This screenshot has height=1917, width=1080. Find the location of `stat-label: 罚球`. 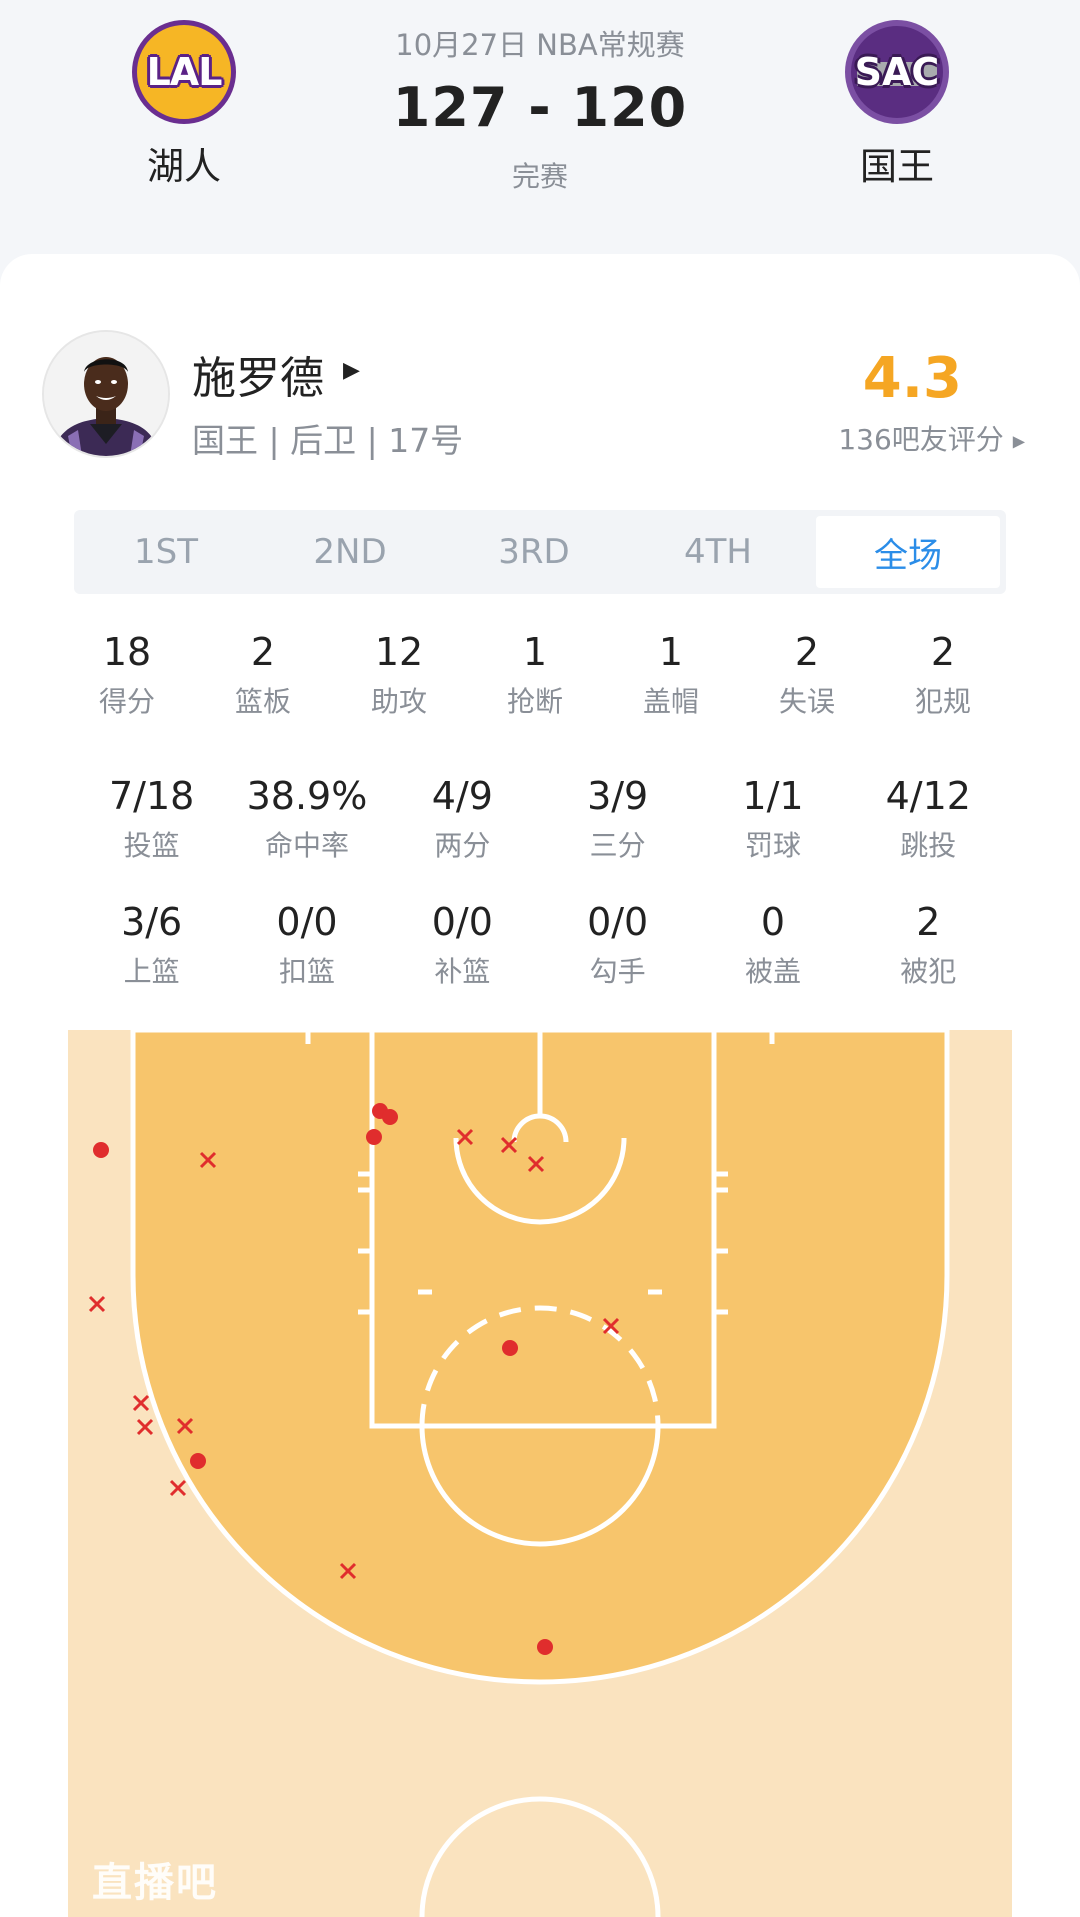

stat-label: 罚球 is located at coordinates (772, 845).